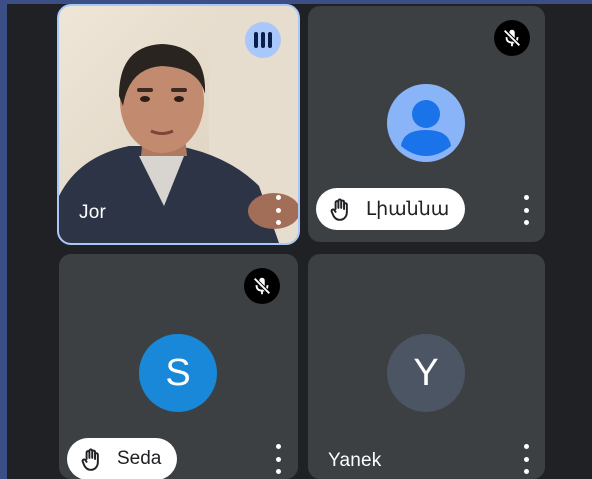 The width and height of the screenshot is (592, 479). Describe the element at coordinates (139, 458) in the screenshot. I see `participant-name: Seda` at that location.